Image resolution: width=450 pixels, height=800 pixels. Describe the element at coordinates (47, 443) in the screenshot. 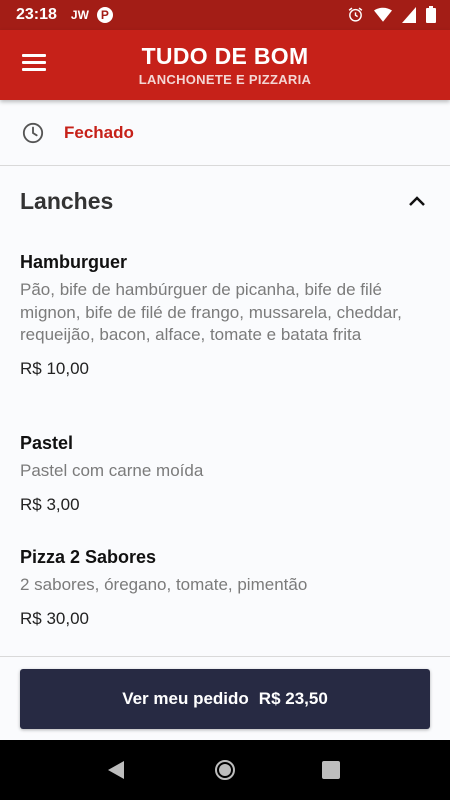

I see `item-name: Pastel` at that location.